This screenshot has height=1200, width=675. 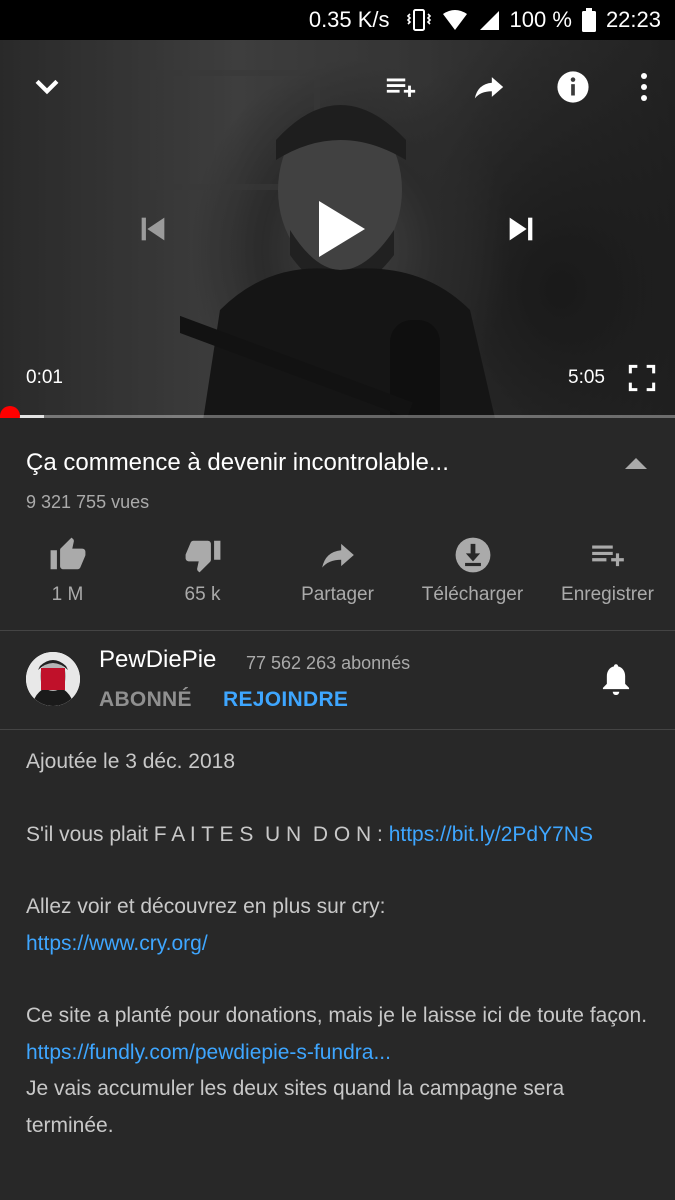 What do you see at coordinates (472, 575) in the screenshot?
I see `download-button: Télécharger` at bounding box center [472, 575].